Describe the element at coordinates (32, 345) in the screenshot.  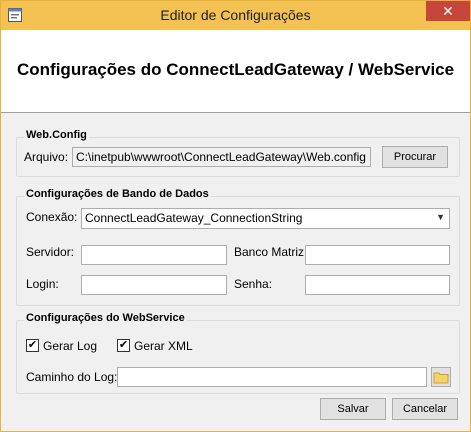
I see `gerar-log-checkbox: ✔` at that location.